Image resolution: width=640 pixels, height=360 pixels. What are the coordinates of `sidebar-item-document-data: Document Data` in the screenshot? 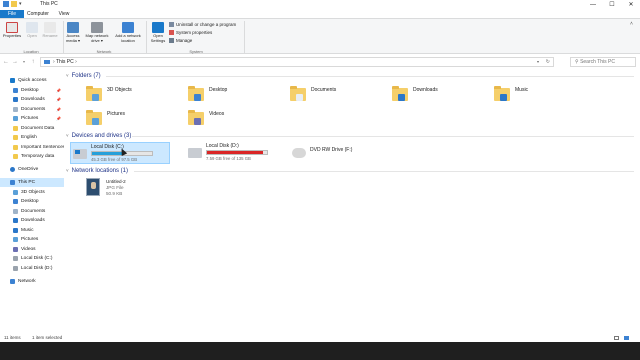 It's located at (32, 128).